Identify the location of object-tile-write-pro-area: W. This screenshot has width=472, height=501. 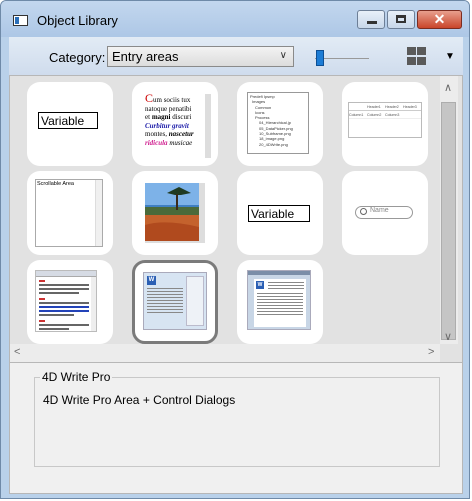
(280, 302).